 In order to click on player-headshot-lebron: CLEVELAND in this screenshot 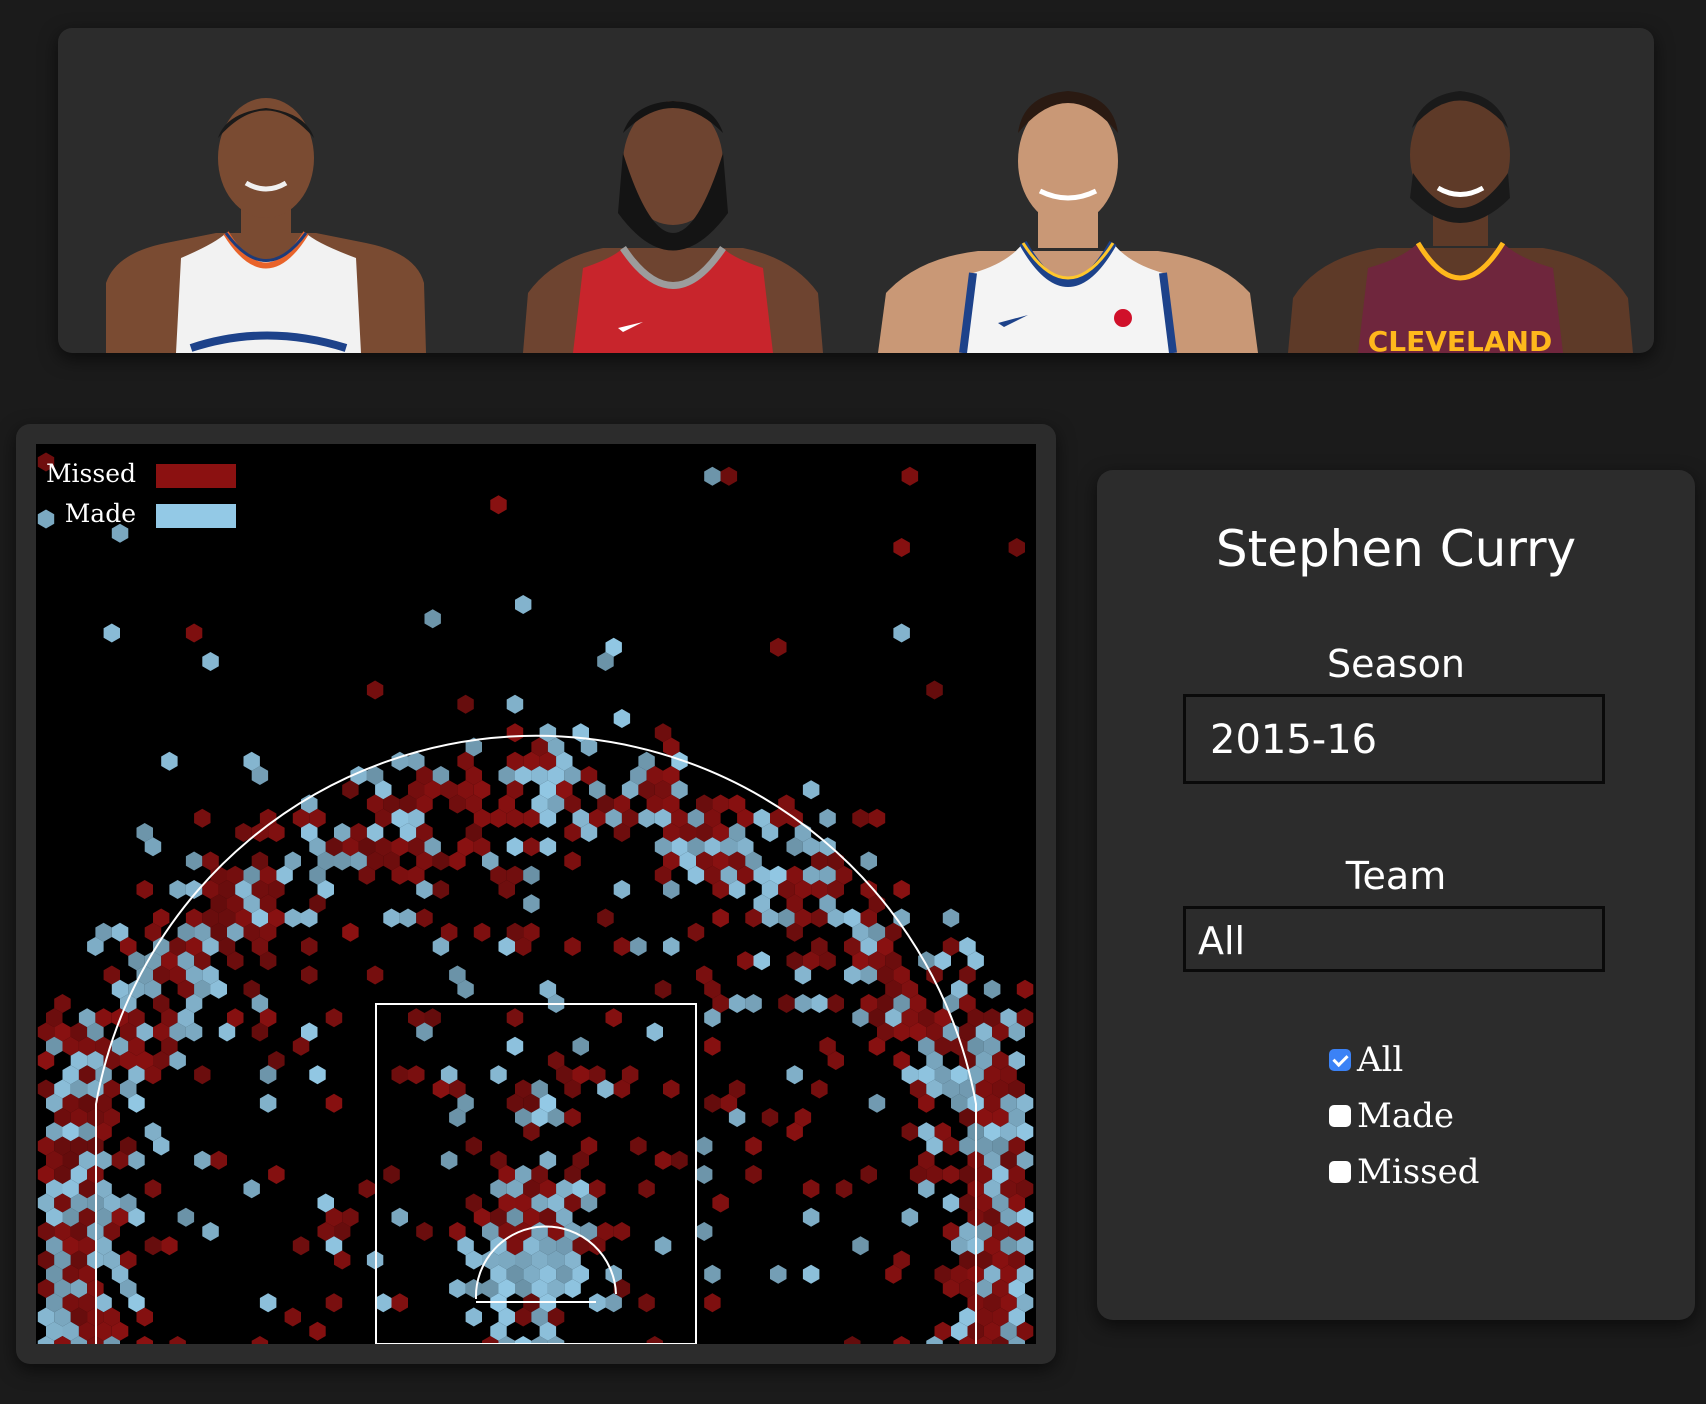, I will do `click(1460, 213)`.